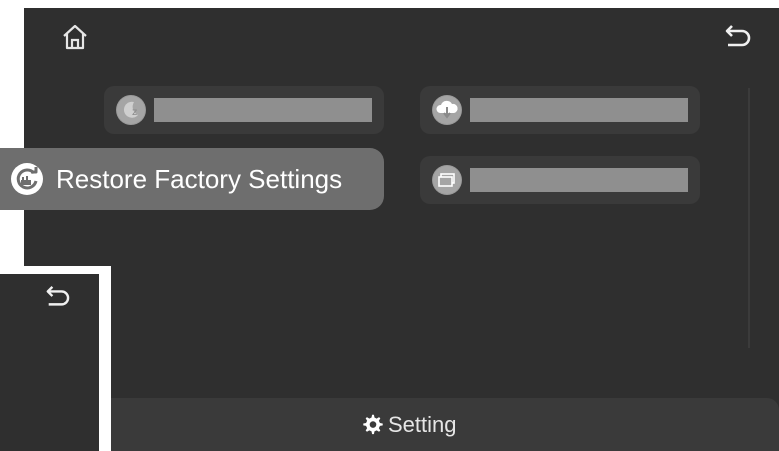 The height and width of the screenshot is (451, 779). I want to click on preview-thumbnail, so click(55, 358).